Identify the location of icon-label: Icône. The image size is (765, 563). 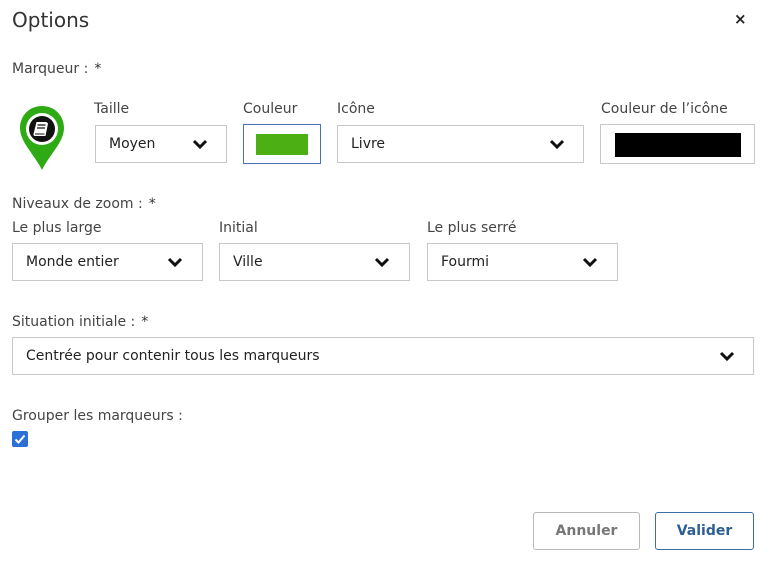
(356, 109).